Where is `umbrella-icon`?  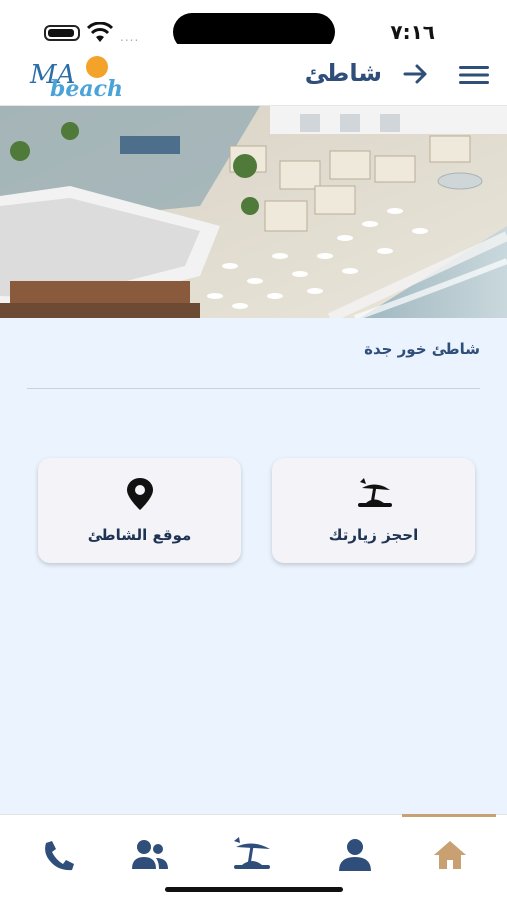
umbrella-icon is located at coordinates (374, 492).